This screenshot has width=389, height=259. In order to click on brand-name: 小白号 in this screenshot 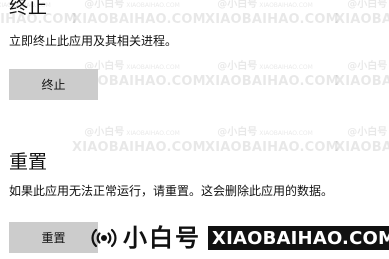, I will do `click(162, 238)`.